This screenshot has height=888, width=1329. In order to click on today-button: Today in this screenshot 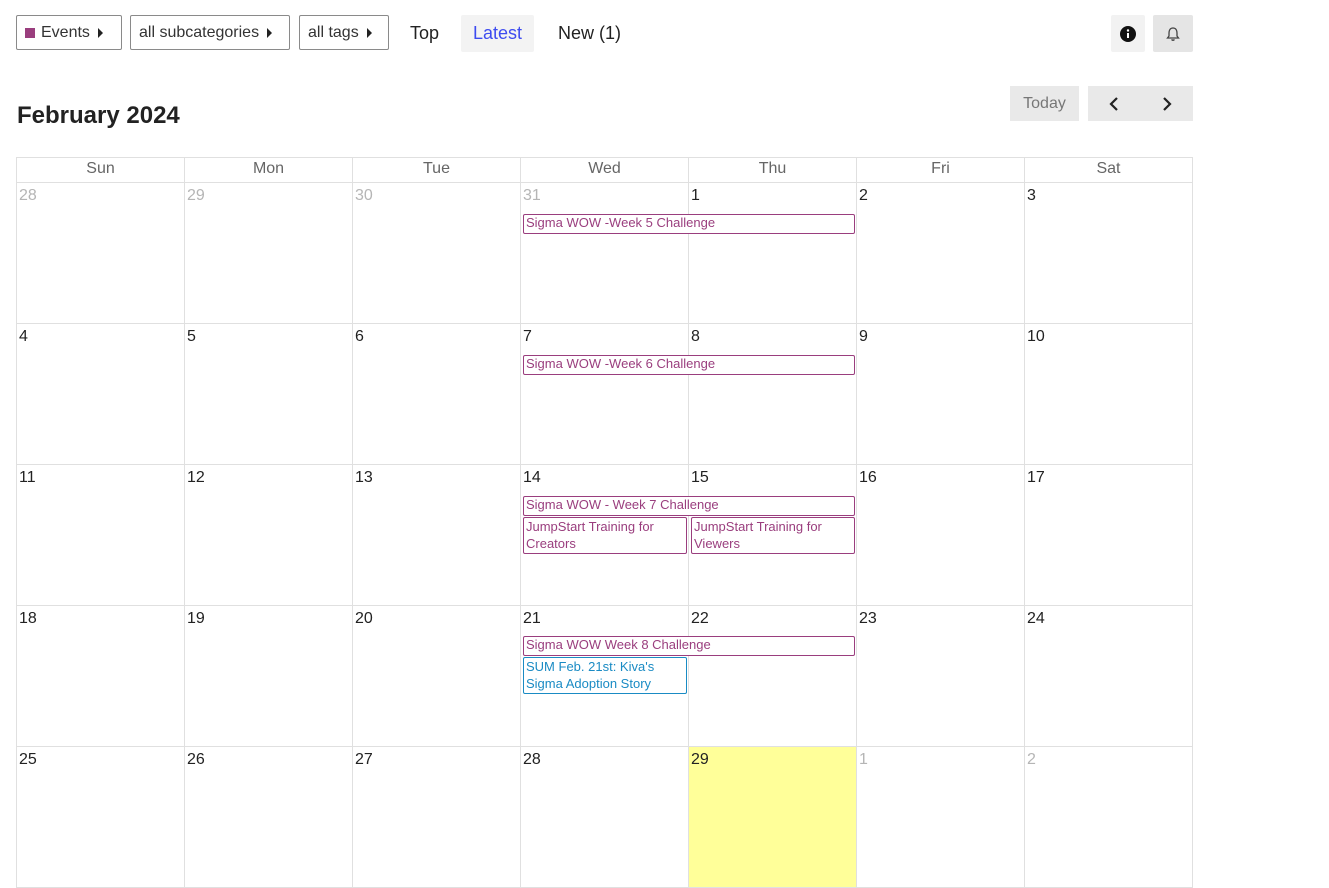, I will do `click(1044, 103)`.